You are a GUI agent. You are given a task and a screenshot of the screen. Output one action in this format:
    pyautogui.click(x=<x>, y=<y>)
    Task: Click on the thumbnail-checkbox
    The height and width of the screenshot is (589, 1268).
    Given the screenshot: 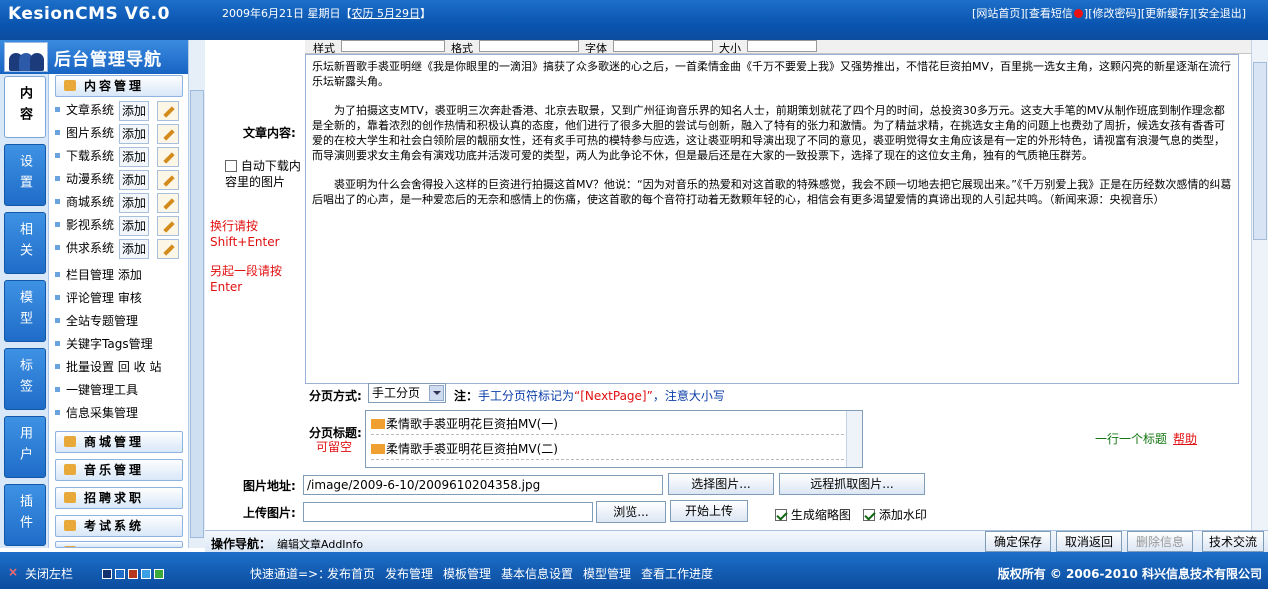 What is the action you would take?
    pyautogui.click(x=781, y=515)
    